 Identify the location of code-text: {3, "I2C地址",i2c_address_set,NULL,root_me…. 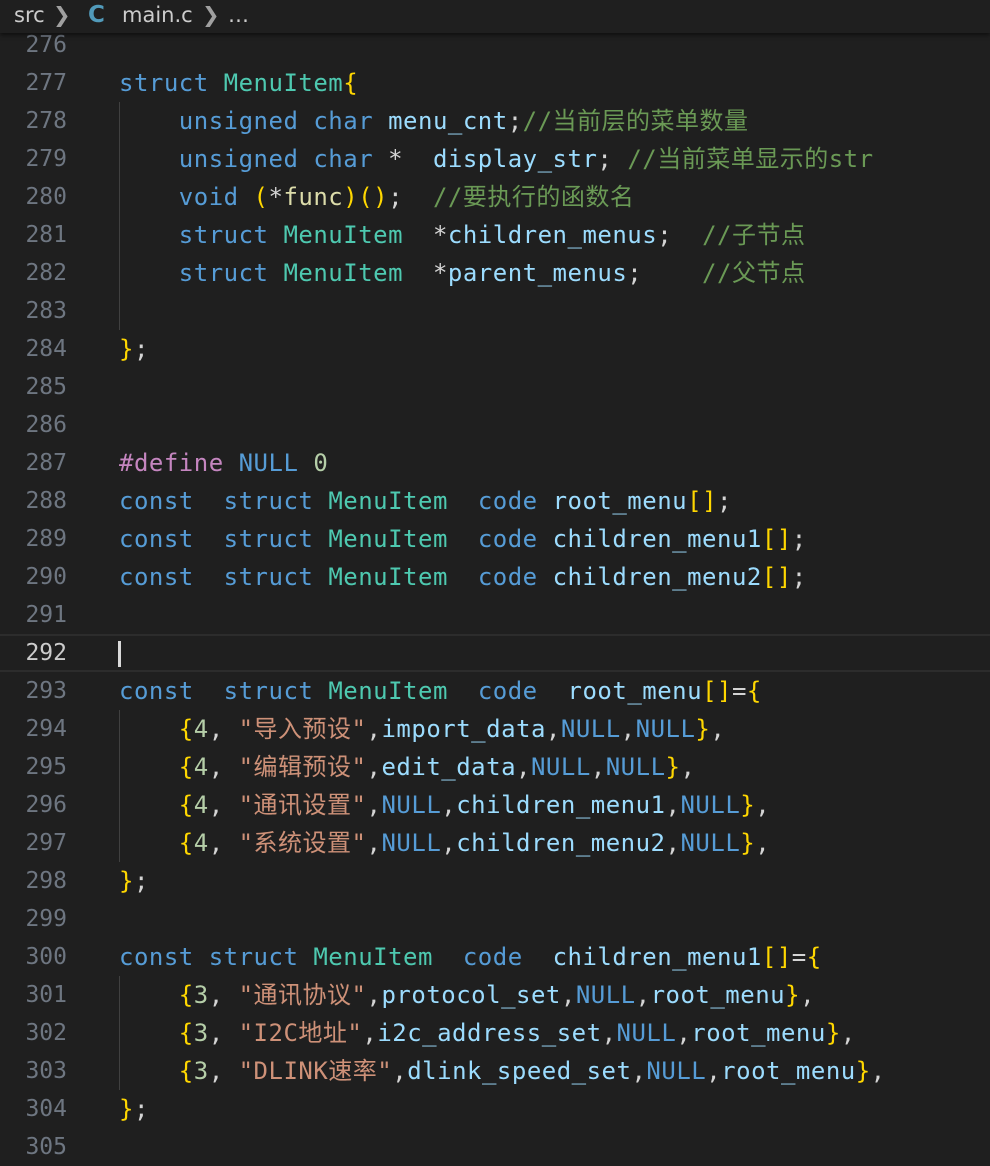
(517, 1033).